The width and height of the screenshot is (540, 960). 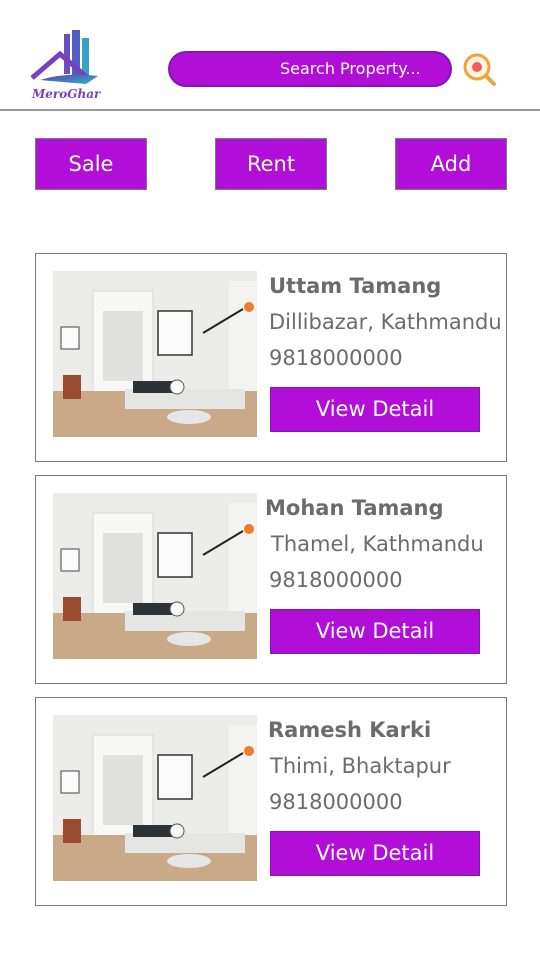 What do you see at coordinates (66, 94) in the screenshot?
I see `logo-text: MeroGhar` at bounding box center [66, 94].